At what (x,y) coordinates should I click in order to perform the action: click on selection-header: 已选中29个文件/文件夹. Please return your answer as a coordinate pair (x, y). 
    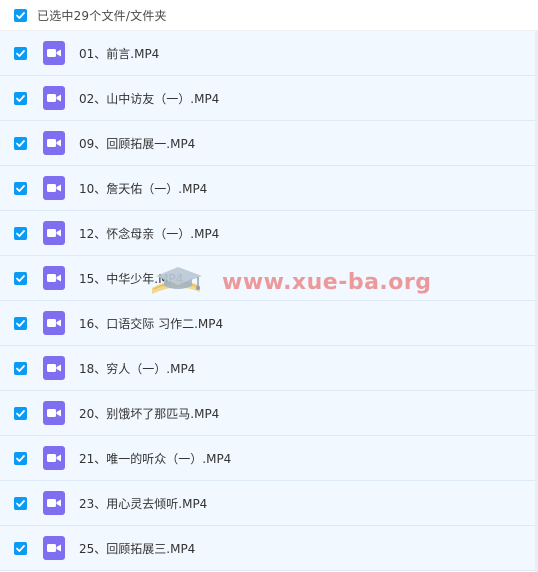
    Looking at the image, I should click on (269, 15).